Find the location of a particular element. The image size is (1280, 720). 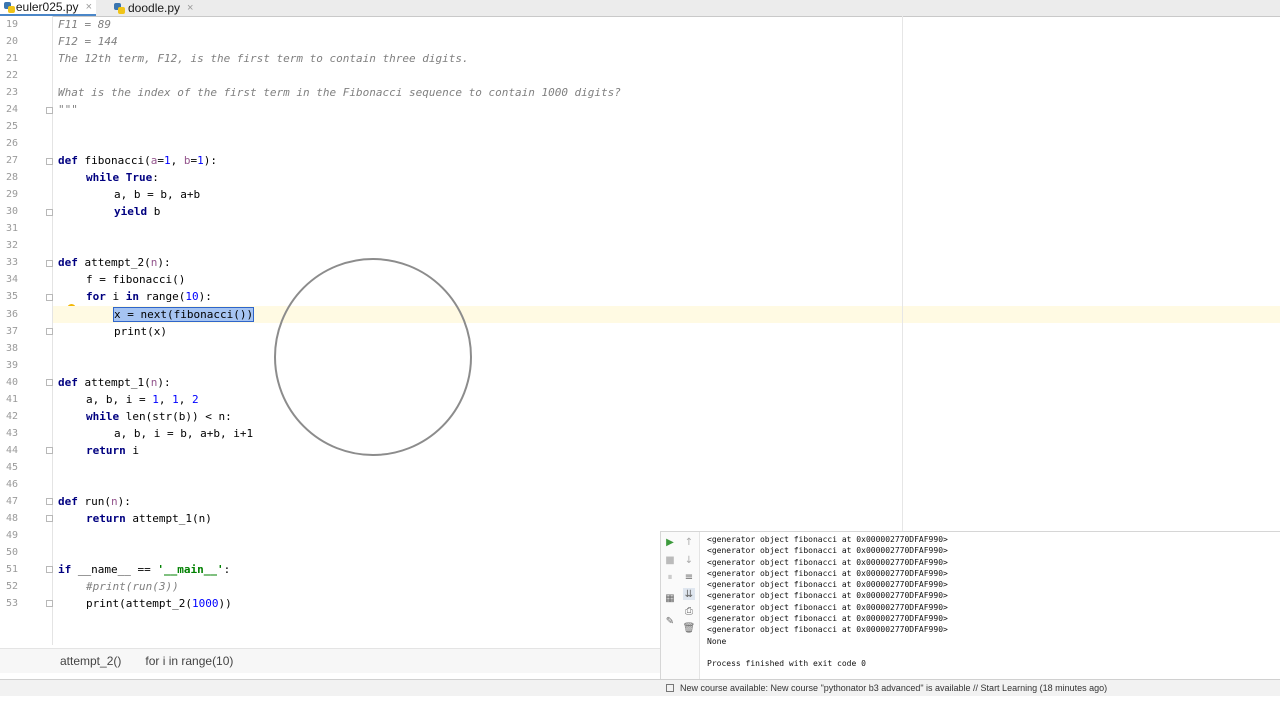

stop-icon: ■ is located at coordinates (670, 560).